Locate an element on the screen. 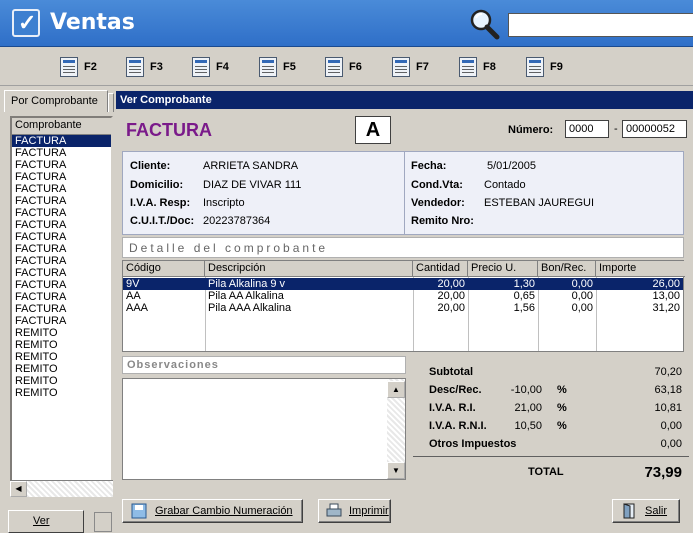  observaciones-scrollbar: ▲ ▼ is located at coordinates (396, 429).